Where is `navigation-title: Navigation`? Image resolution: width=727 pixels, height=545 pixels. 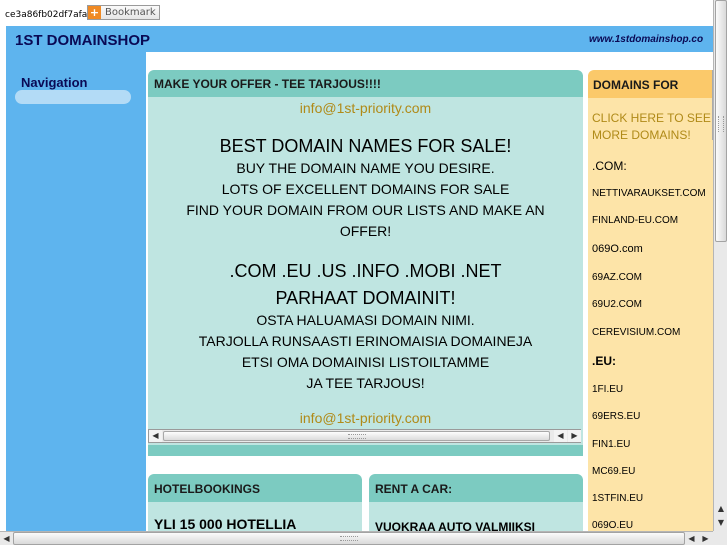 navigation-title: Navigation is located at coordinates (54, 82).